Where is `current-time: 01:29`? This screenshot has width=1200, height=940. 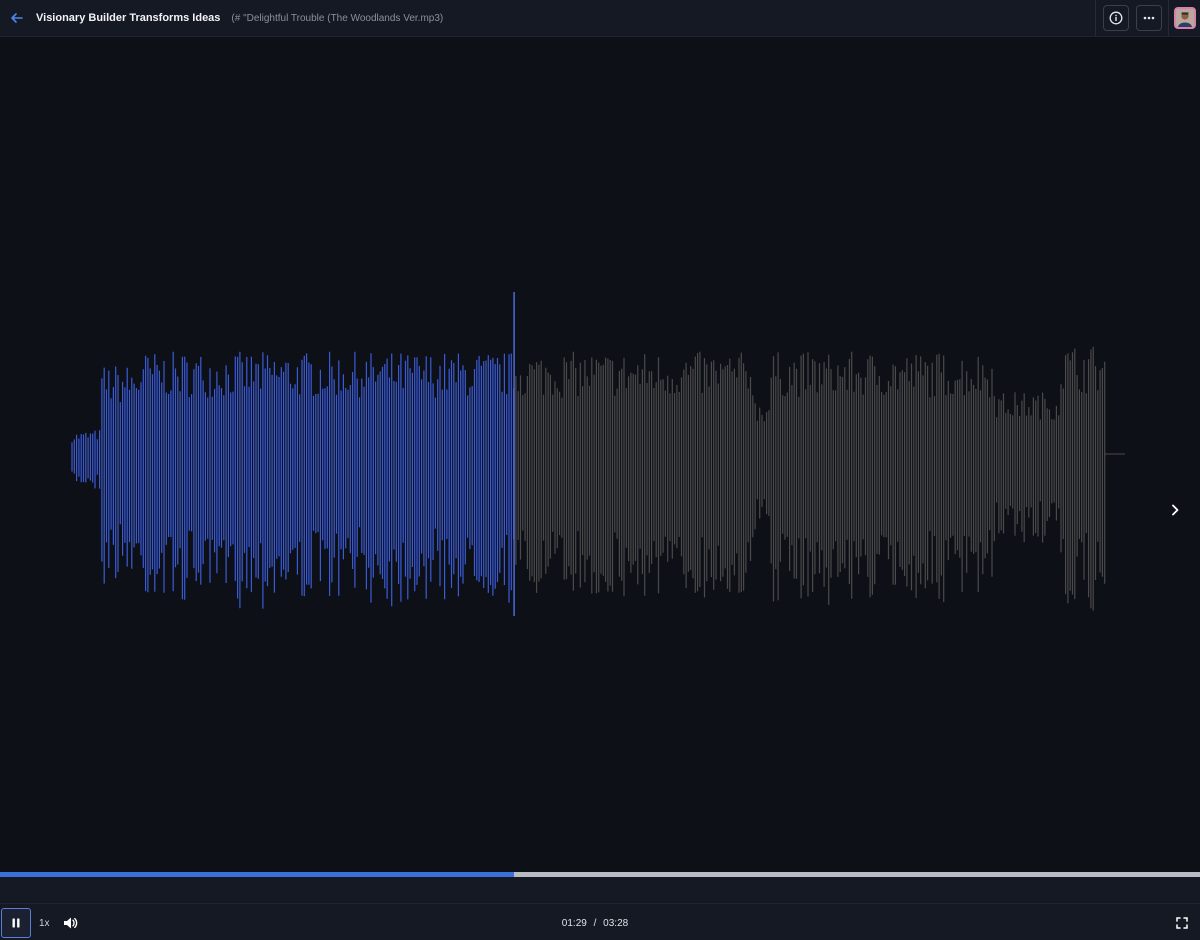 current-time: 01:29 is located at coordinates (574, 923).